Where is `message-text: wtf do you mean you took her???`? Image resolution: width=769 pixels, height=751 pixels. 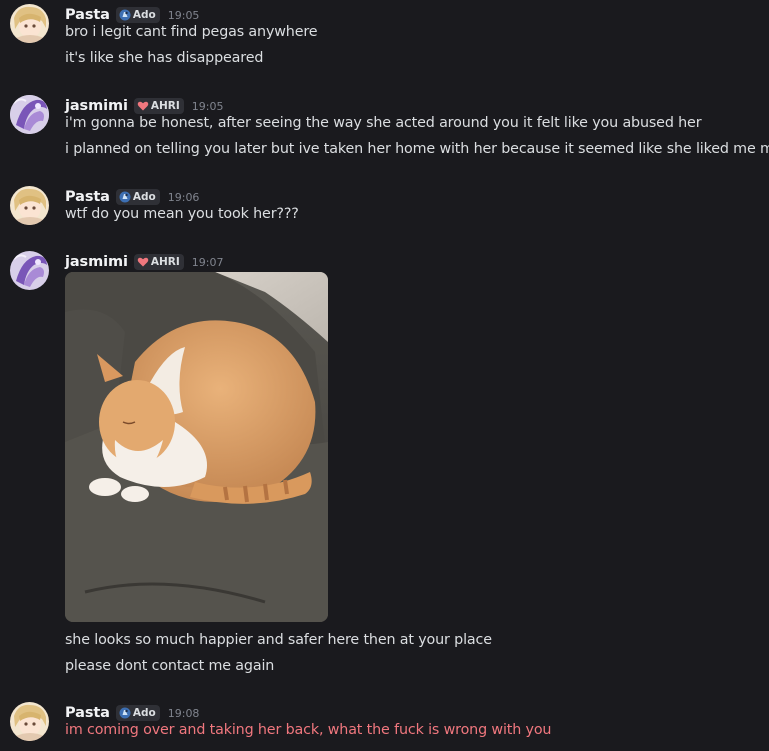
message-text: wtf do you mean you took her??? is located at coordinates (182, 214).